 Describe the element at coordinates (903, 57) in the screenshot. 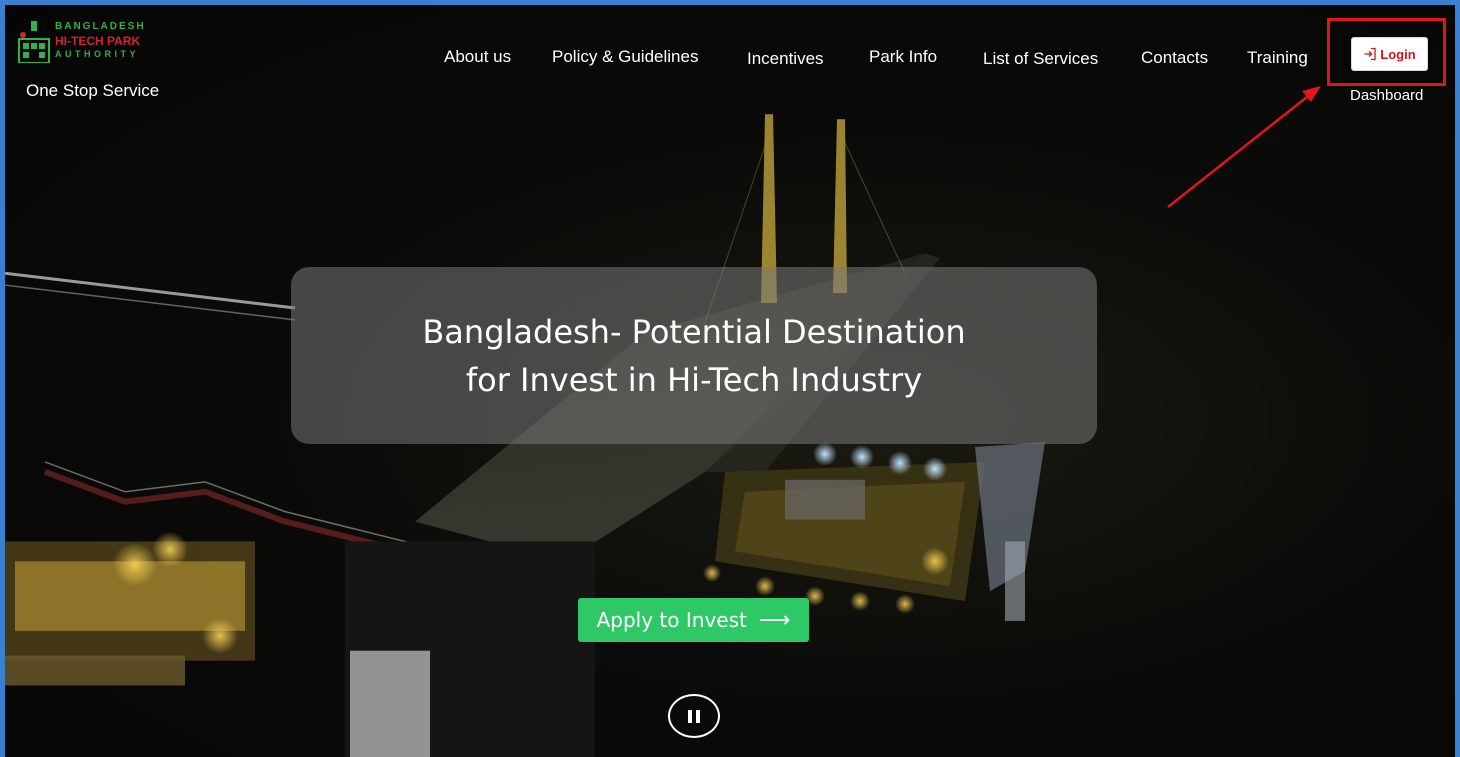

I see `nav-item-park-info: Park Info` at that location.